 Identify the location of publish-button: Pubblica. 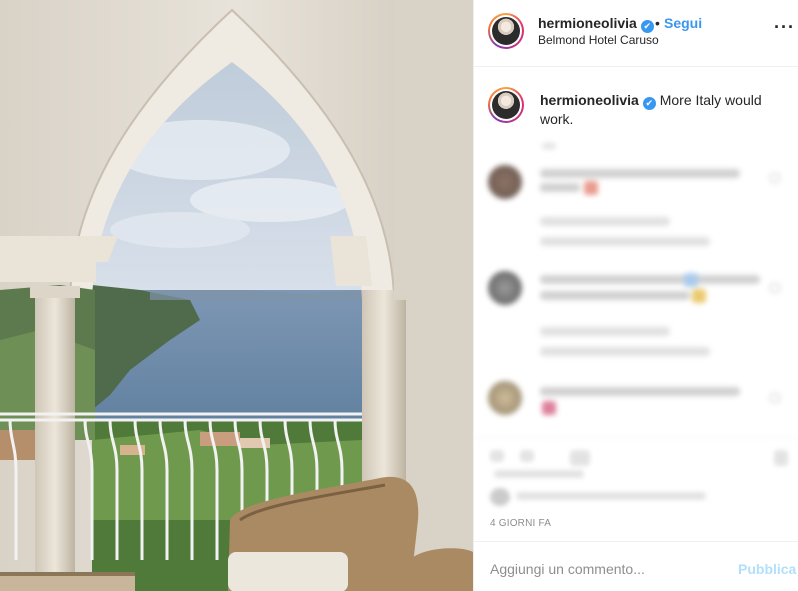
(767, 569).